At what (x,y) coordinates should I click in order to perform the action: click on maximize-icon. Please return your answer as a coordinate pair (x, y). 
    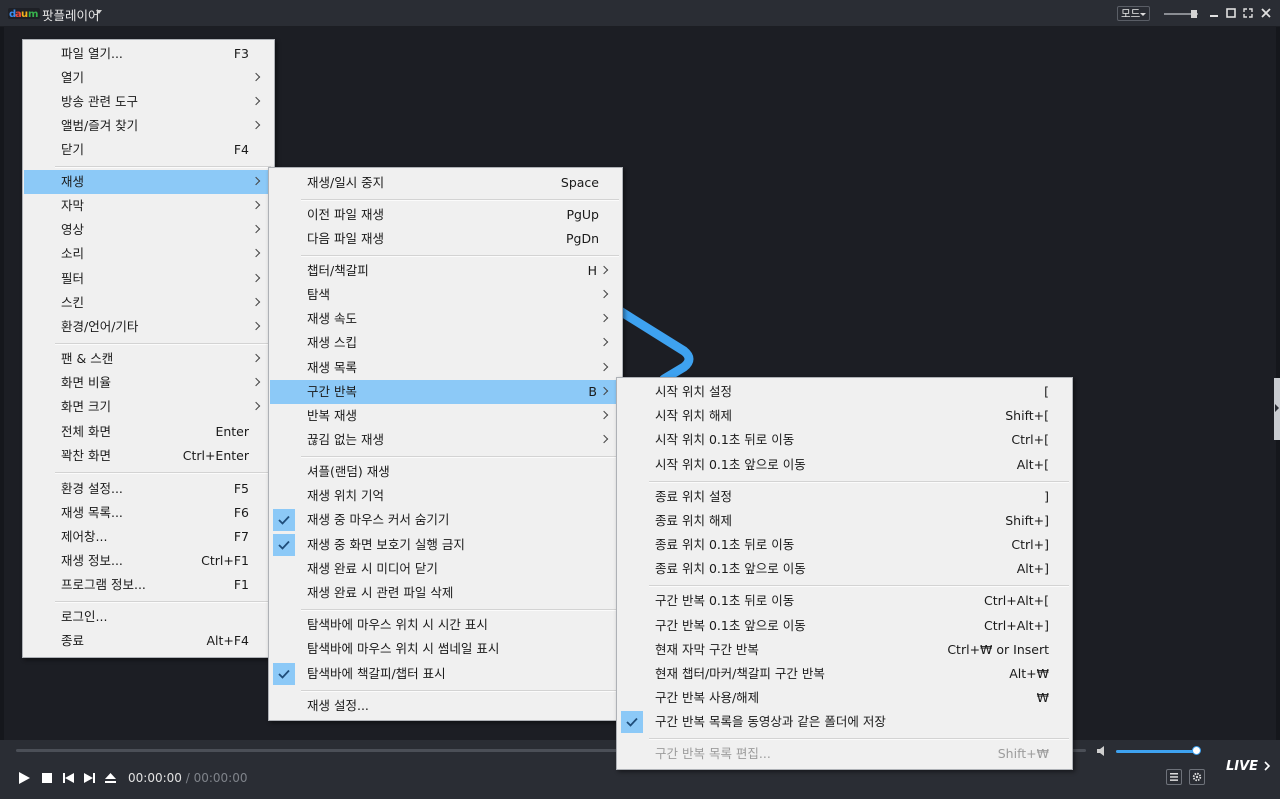
    Looking at the image, I should click on (1231, 13).